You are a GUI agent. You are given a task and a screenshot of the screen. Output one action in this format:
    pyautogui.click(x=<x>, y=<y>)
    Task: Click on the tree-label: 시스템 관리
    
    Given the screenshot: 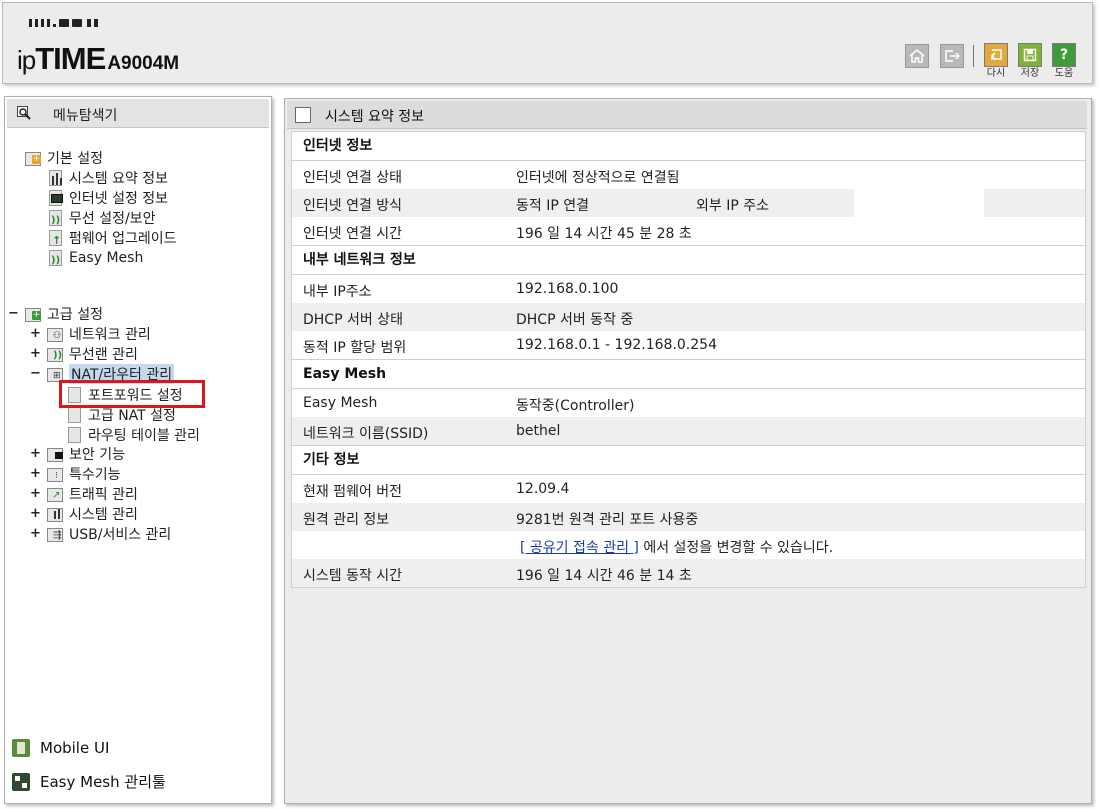 What is the action you would take?
    pyautogui.click(x=103, y=515)
    